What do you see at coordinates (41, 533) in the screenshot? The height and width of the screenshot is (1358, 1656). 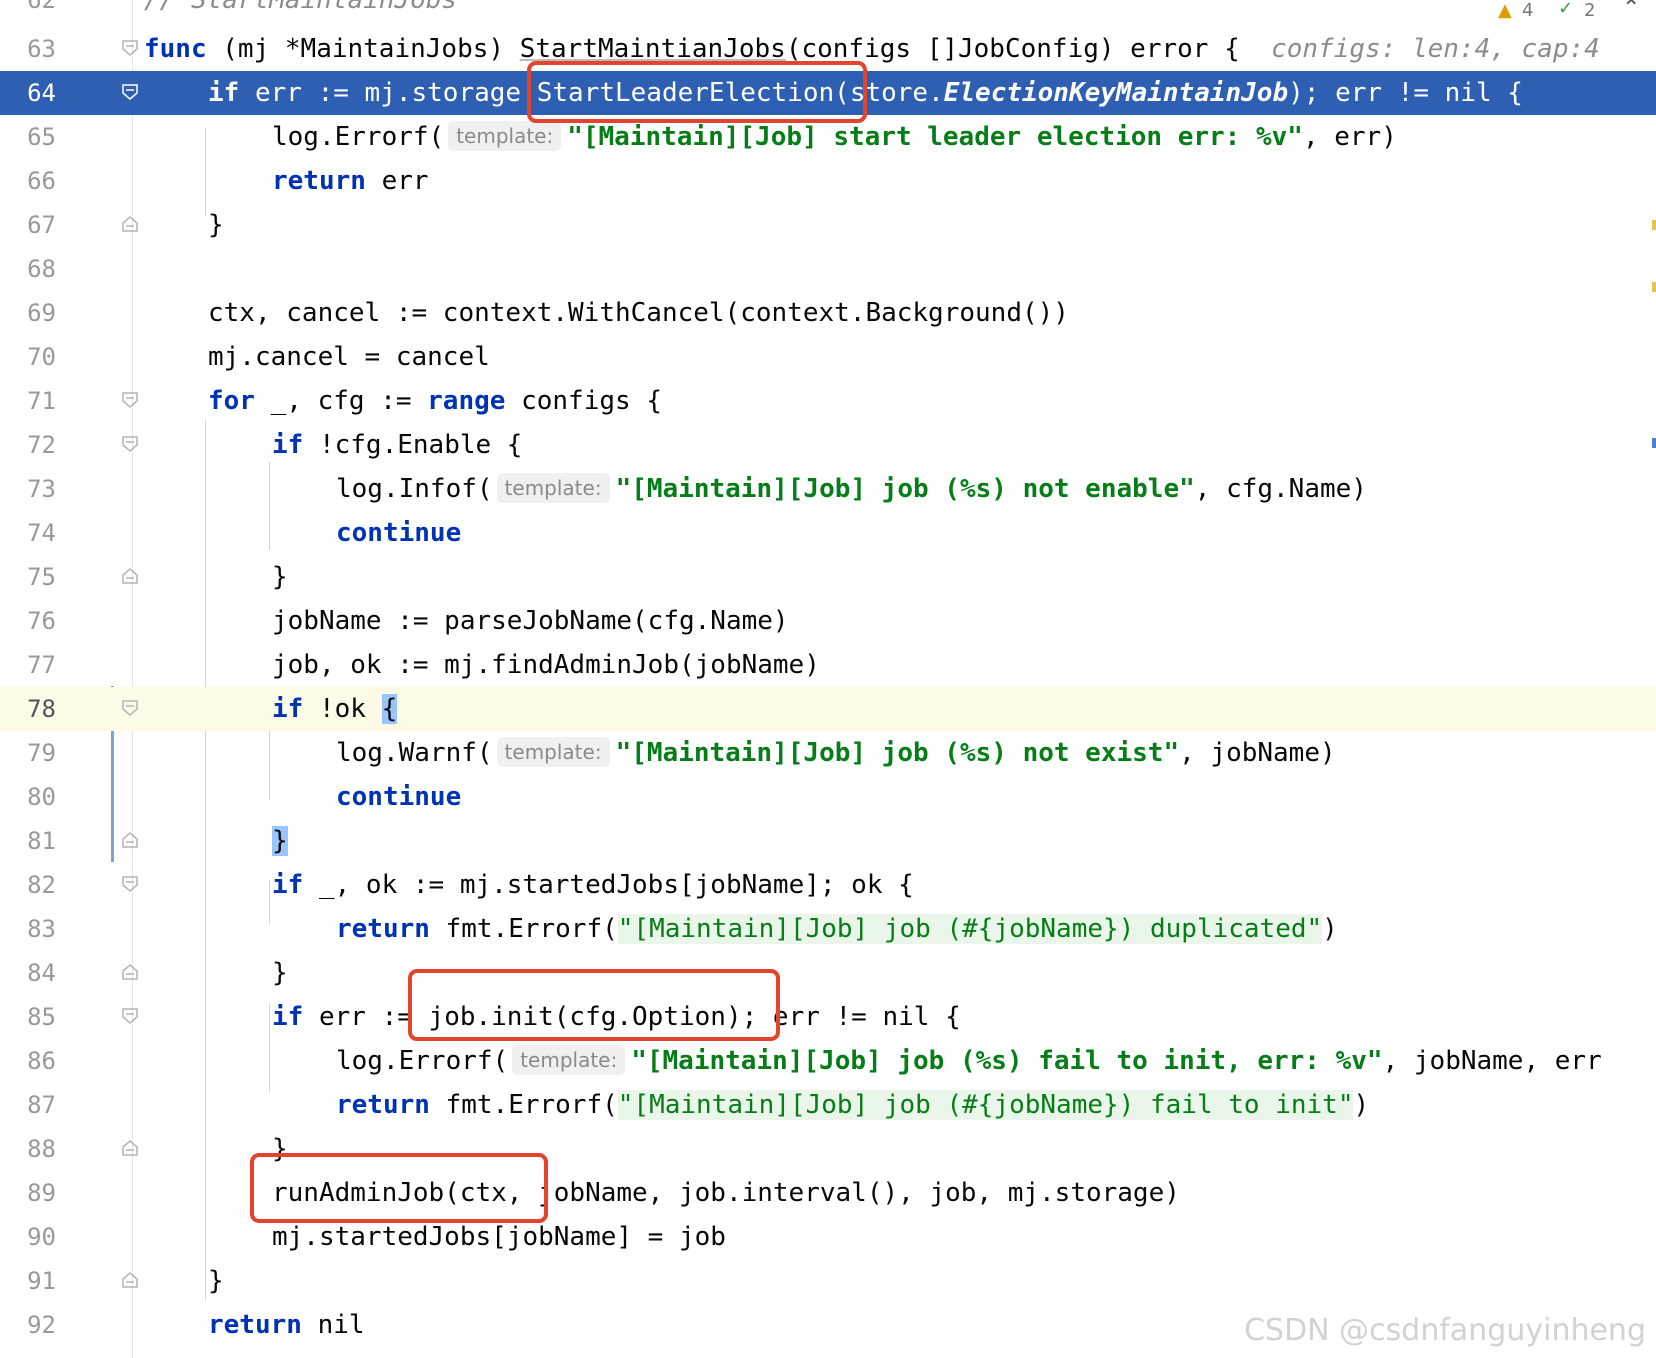 I see `line-number: 74` at bounding box center [41, 533].